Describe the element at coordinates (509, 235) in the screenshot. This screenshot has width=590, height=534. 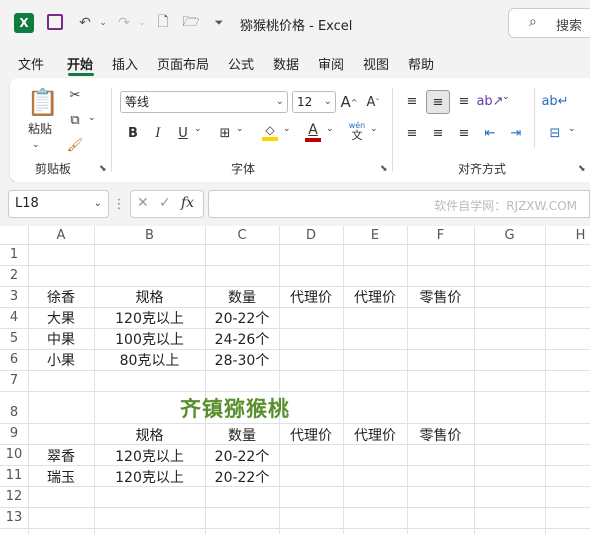
I see `column-header: G` at that location.